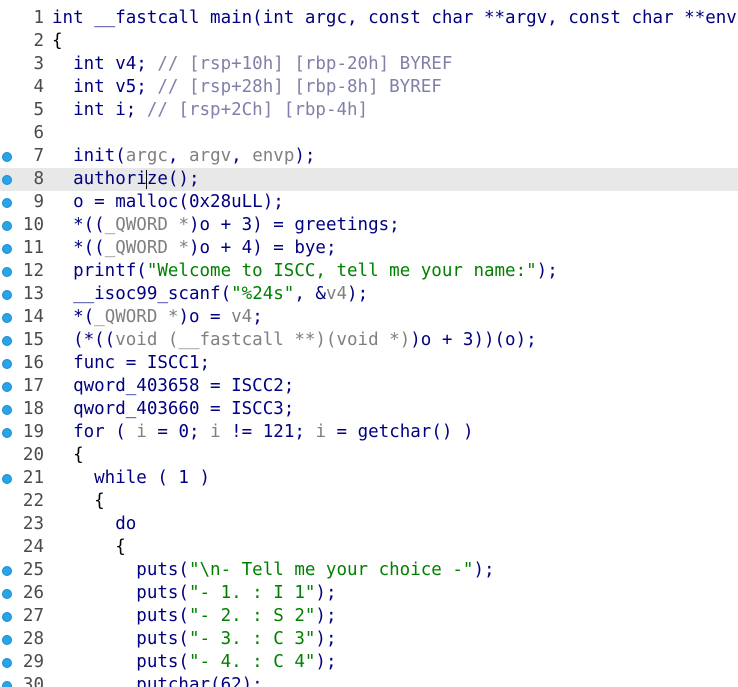  What do you see at coordinates (94, 524) in the screenshot?
I see `code-token: do` at bounding box center [94, 524].